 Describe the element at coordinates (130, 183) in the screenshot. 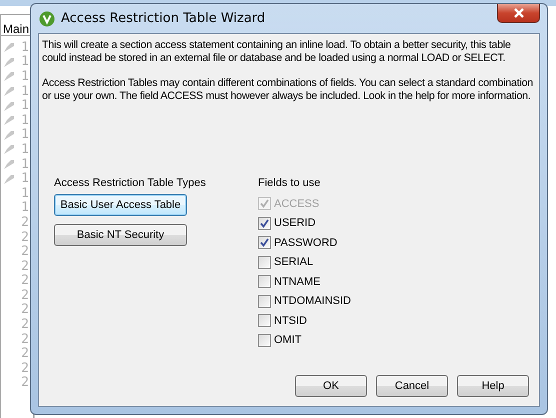

I see `types-label: Access Restriction Table Types` at that location.